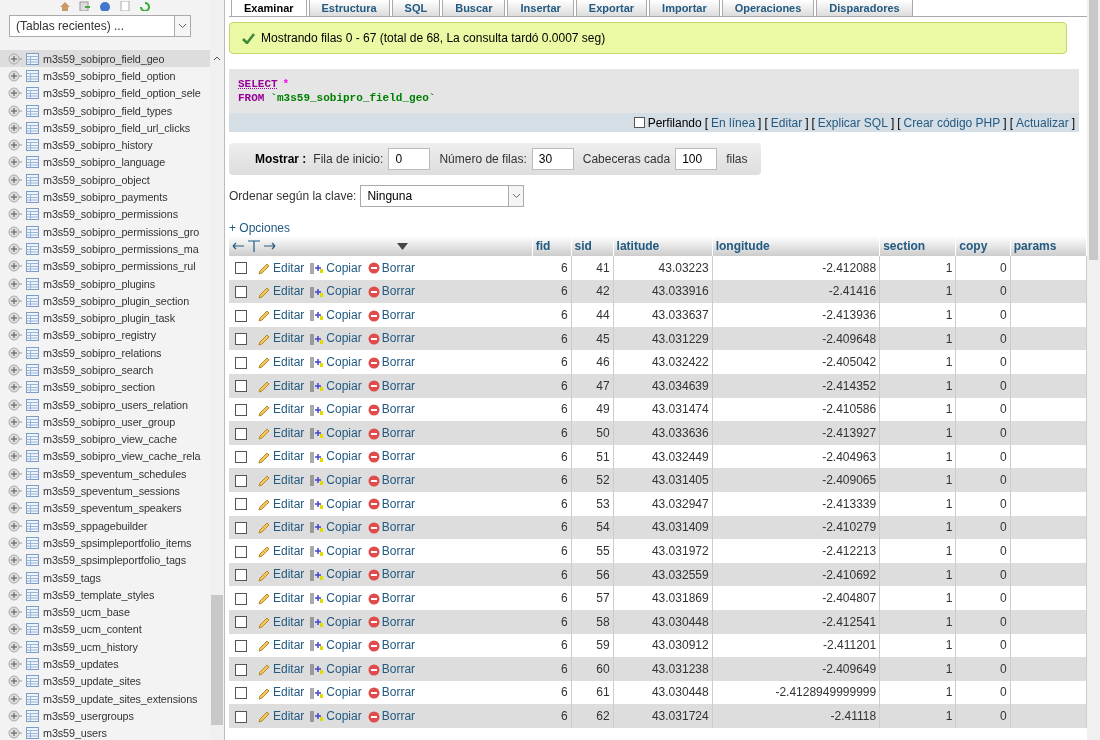 Image resolution: width=1100 pixels, height=740 pixels. What do you see at coordinates (105, 283) in the screenshot?
I see `sidebar-item: m3s59_sobipro_plugins` at bounding box center [105, 283].